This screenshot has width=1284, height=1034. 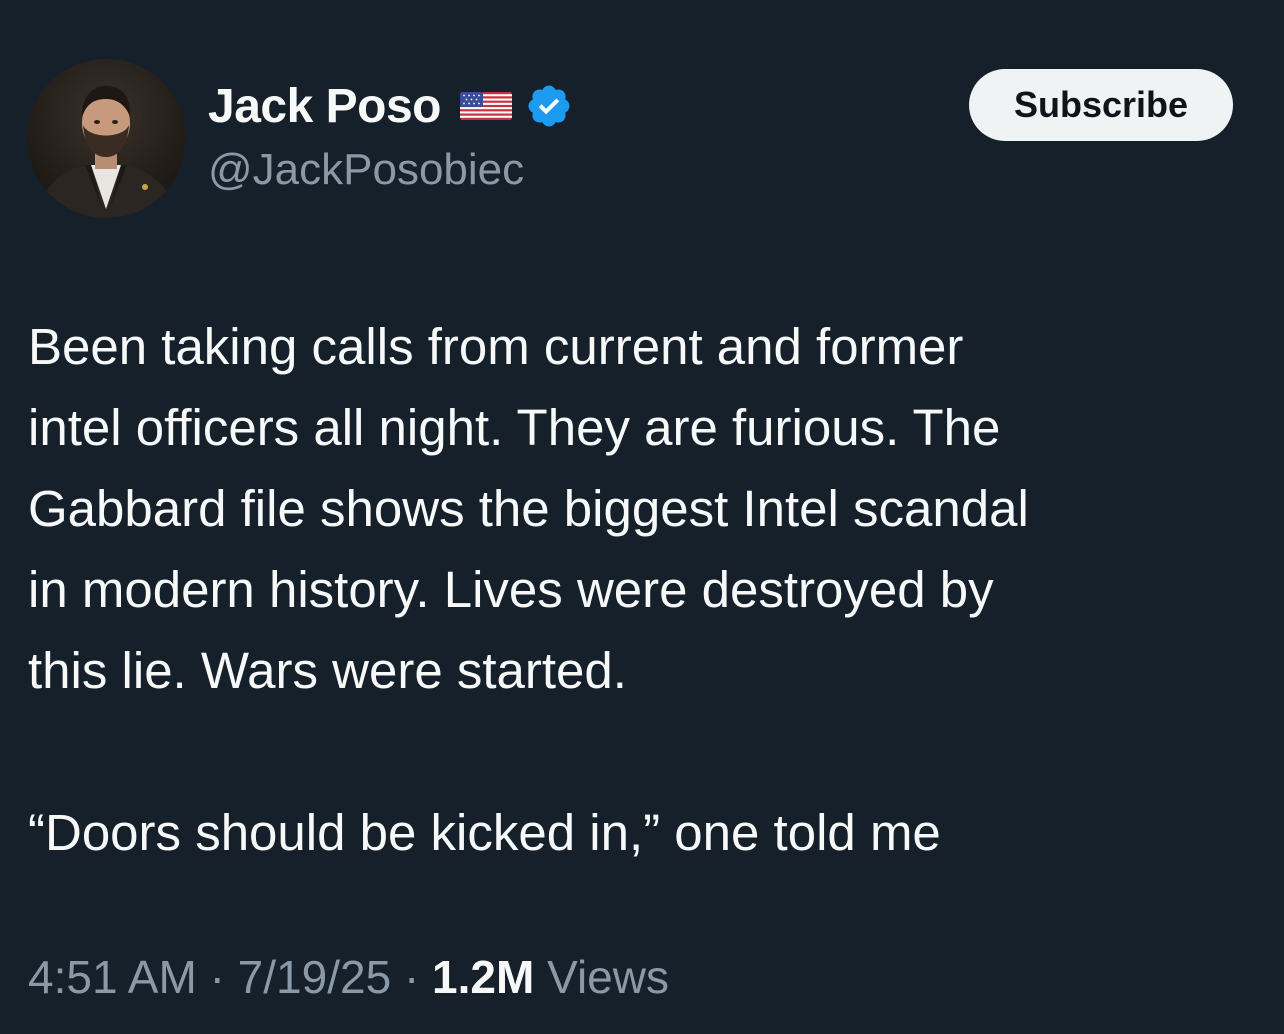 I want to click on tweet-text-line: this lie. Wars were started., so click(x=327, y=670).